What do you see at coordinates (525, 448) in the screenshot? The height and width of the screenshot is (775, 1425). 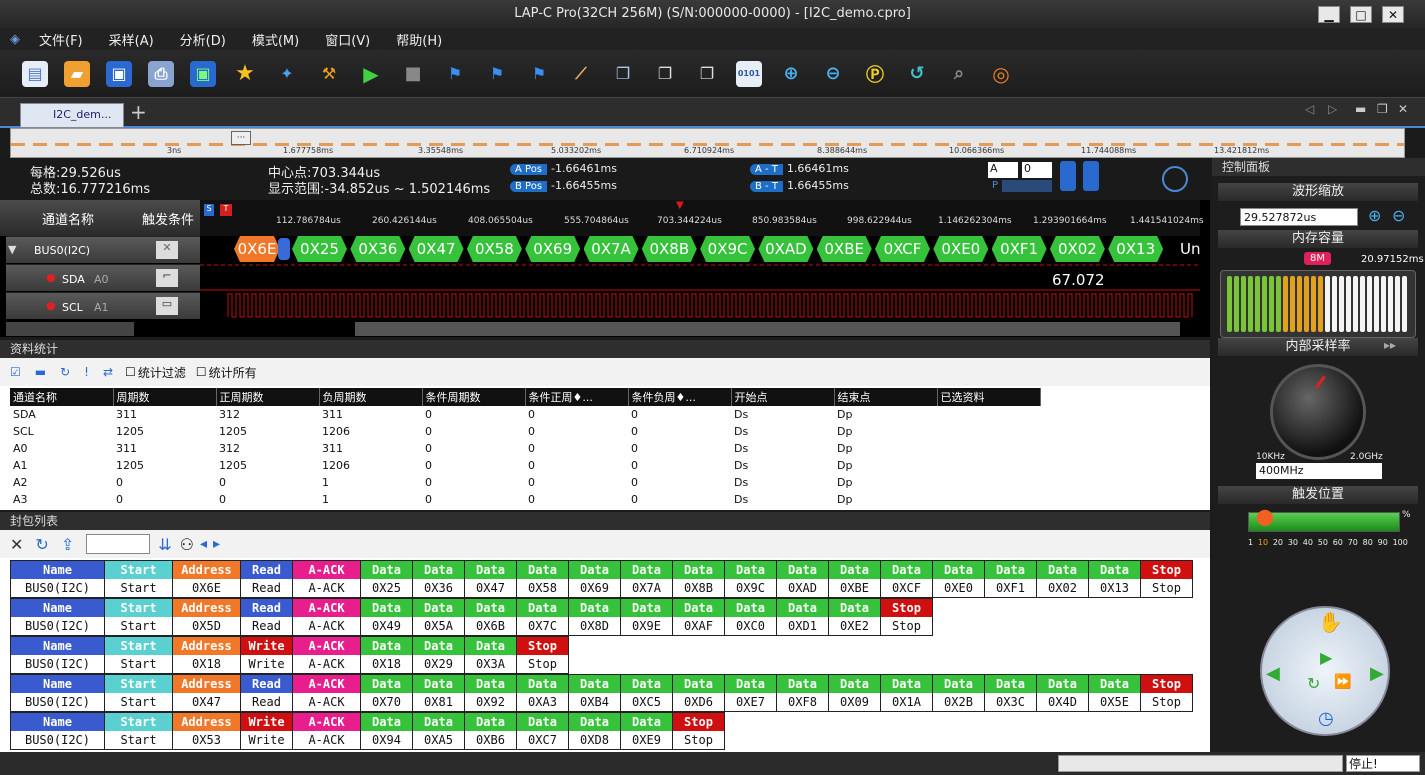 I see `table-row: A0 311 312 311 0 0 0 Ds Dp` at bounding box center [525, 448].